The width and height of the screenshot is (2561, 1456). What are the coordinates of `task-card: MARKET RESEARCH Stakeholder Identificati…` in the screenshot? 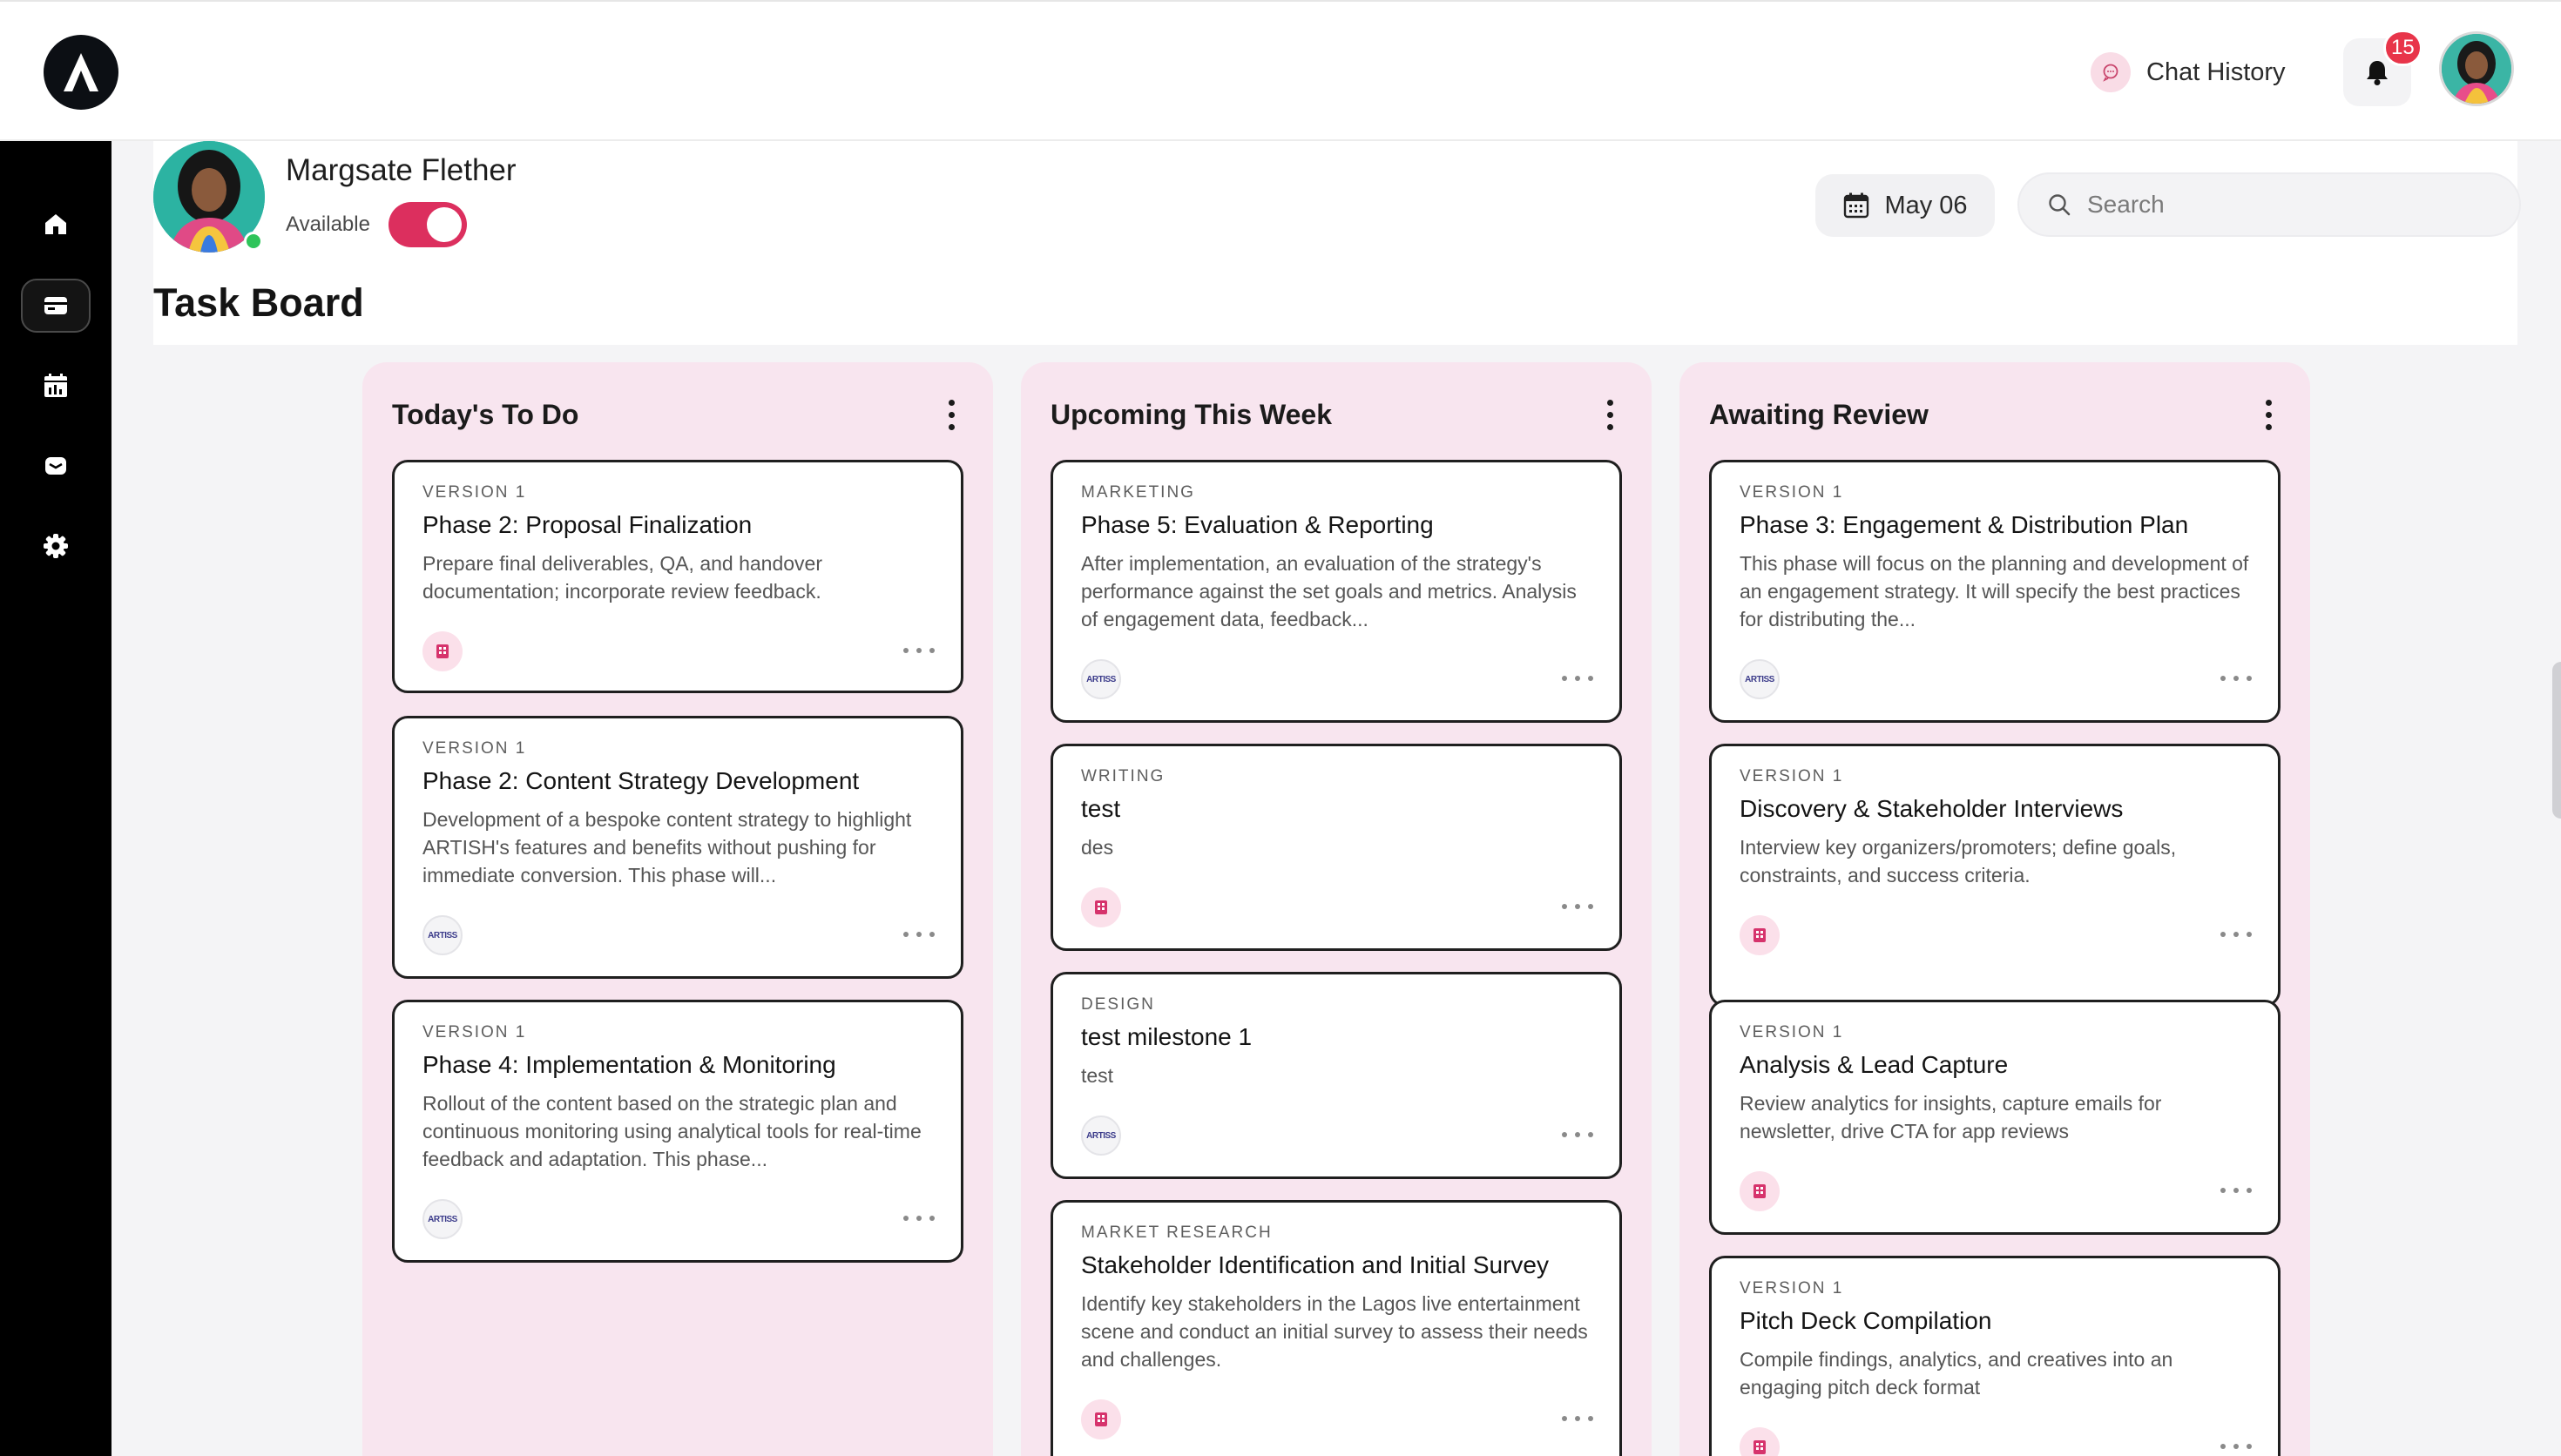 It's located at (1336, 1328).